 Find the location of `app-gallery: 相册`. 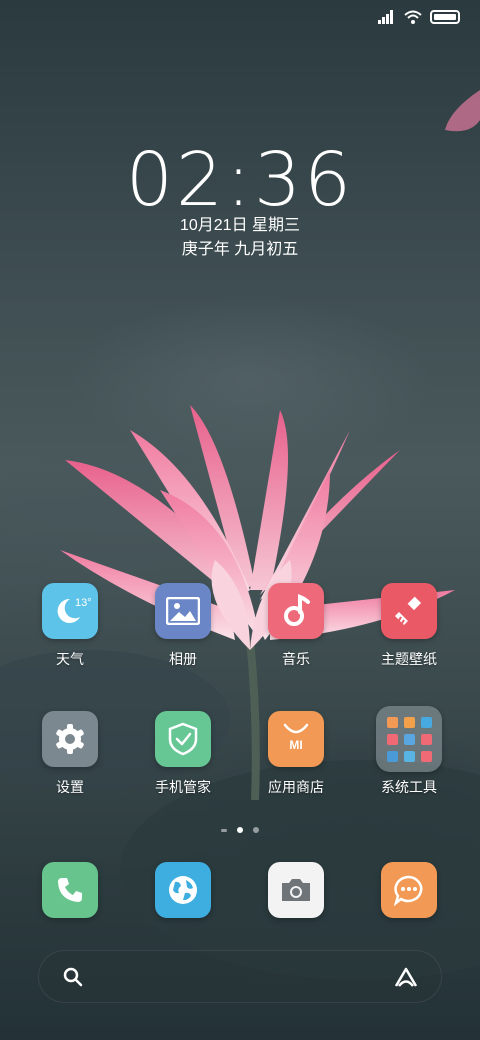

app-gallery: 相册 is located at coordinates (183, 625).